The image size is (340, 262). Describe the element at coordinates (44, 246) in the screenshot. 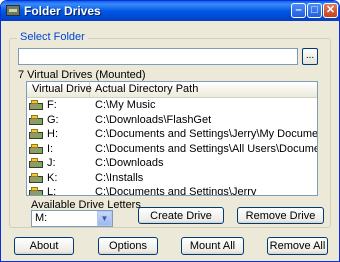

I see `about-button: About` at that location.